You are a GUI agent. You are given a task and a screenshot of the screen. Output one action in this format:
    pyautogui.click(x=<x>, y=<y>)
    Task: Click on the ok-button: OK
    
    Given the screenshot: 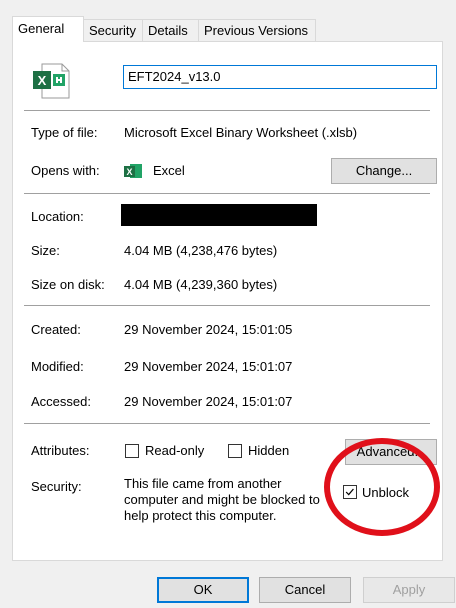 What is the action you would take?
    pyautogui.click(x=203, y=590)
    